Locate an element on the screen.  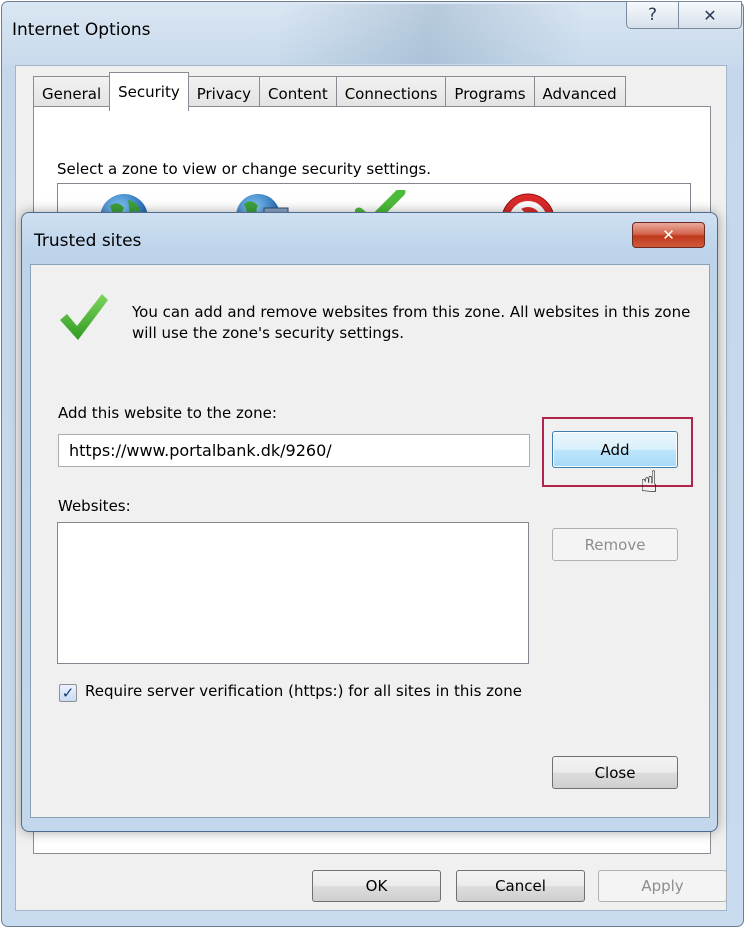
tab-security: Security is located at coordinates (149, 91).